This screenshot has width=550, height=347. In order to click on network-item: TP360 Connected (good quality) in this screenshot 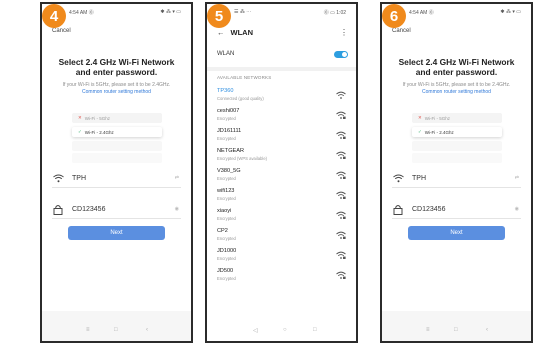, I will do `click(282, 96)`.